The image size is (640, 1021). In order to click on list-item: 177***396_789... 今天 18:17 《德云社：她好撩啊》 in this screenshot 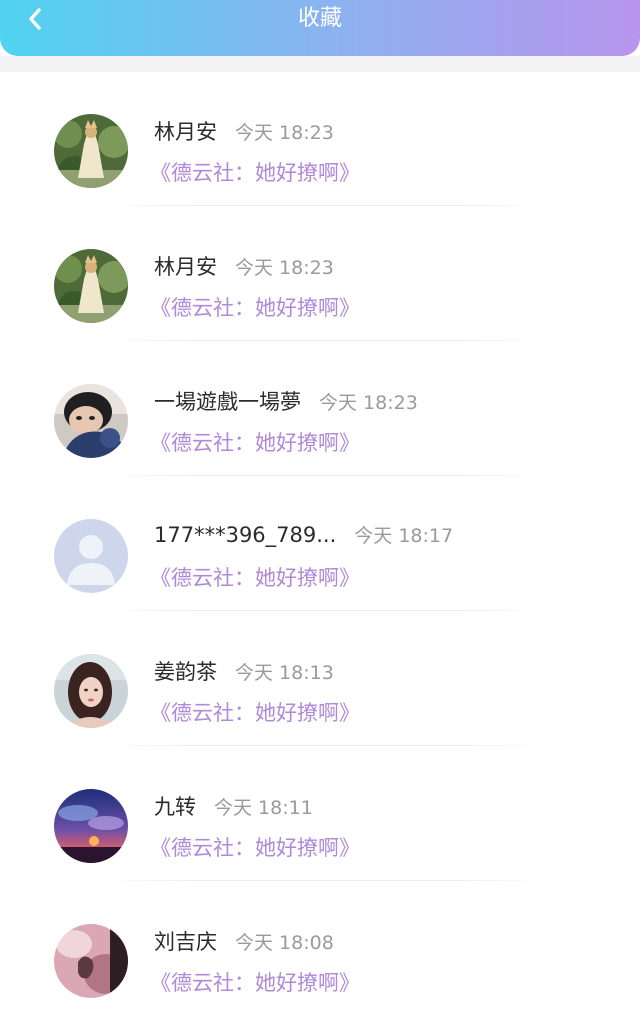, I will do `click(320, 544)`.